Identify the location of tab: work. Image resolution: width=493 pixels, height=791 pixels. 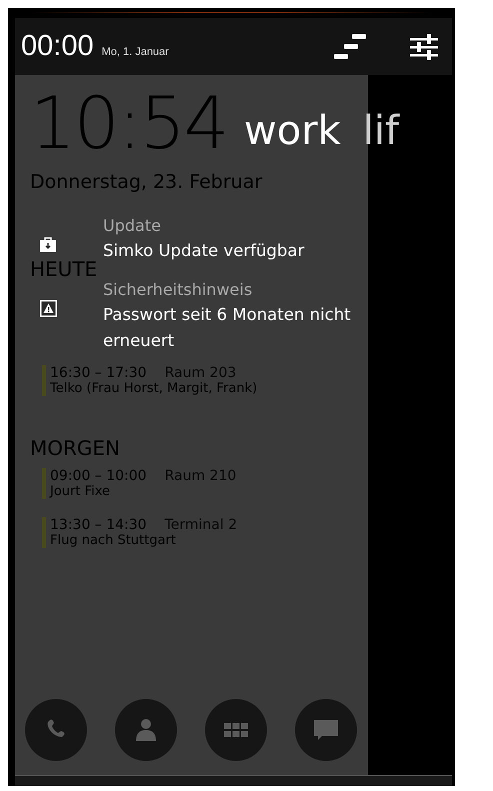
(292, 131).